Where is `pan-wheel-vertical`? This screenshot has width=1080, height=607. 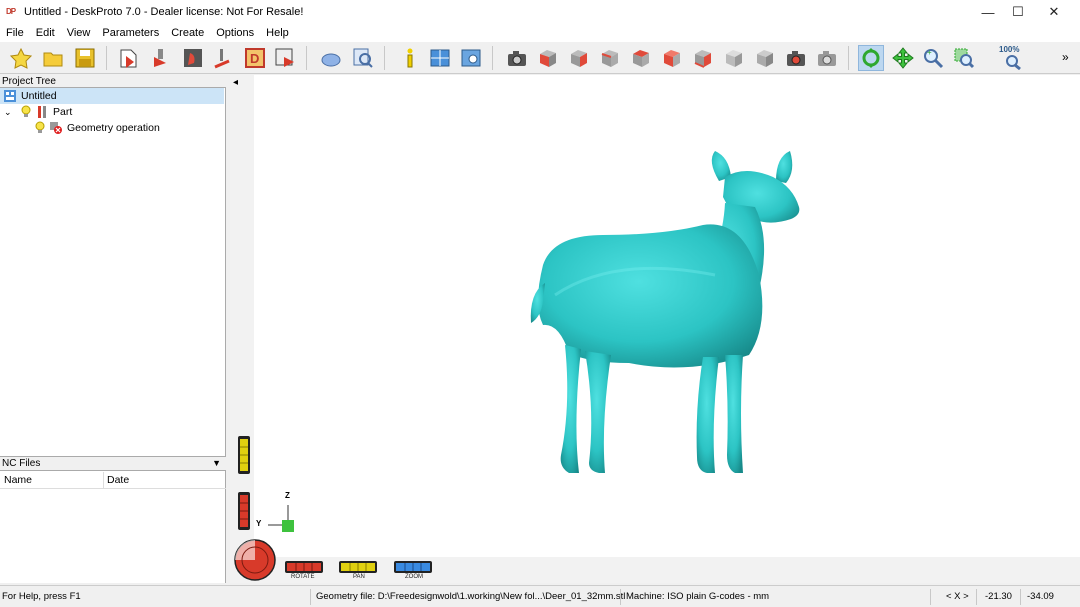 pan-wheel-vertical is located at coordinates (244, 455).